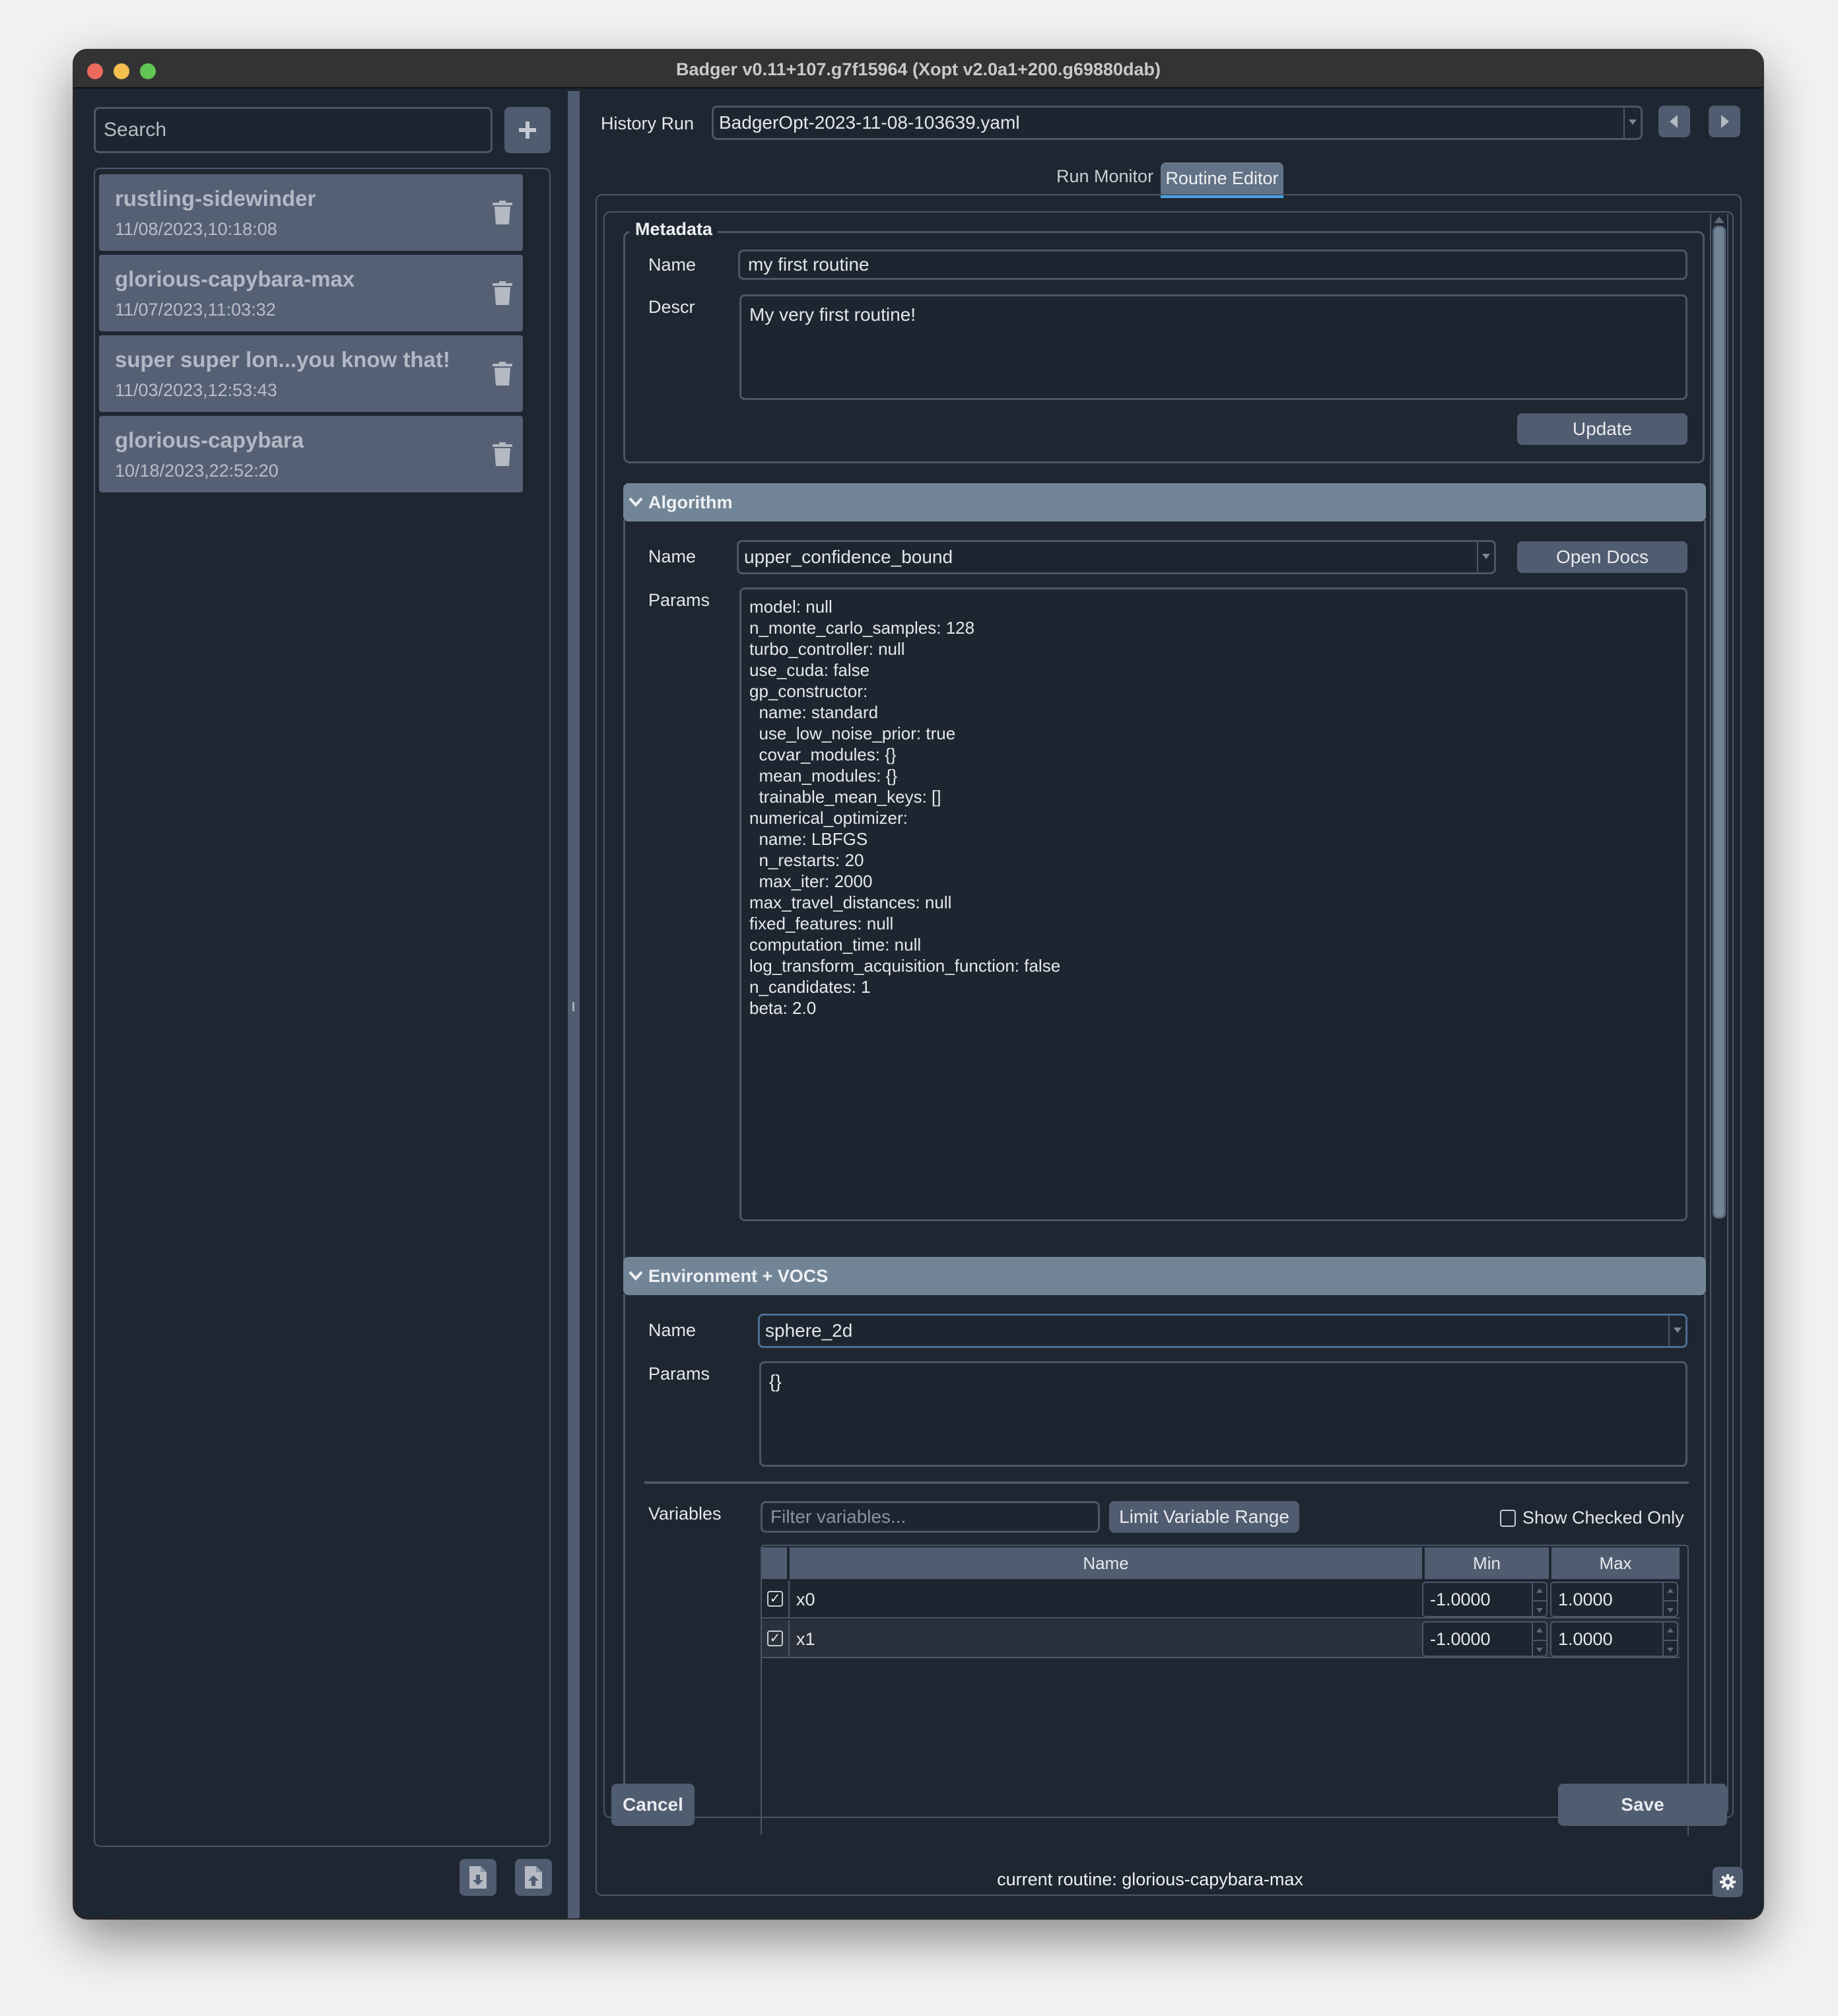 The image size is (1838, 2016). Describe the element at coordinates (672, 307) in the screenshot. I see `metadata-descr-label: Descr` at that location.